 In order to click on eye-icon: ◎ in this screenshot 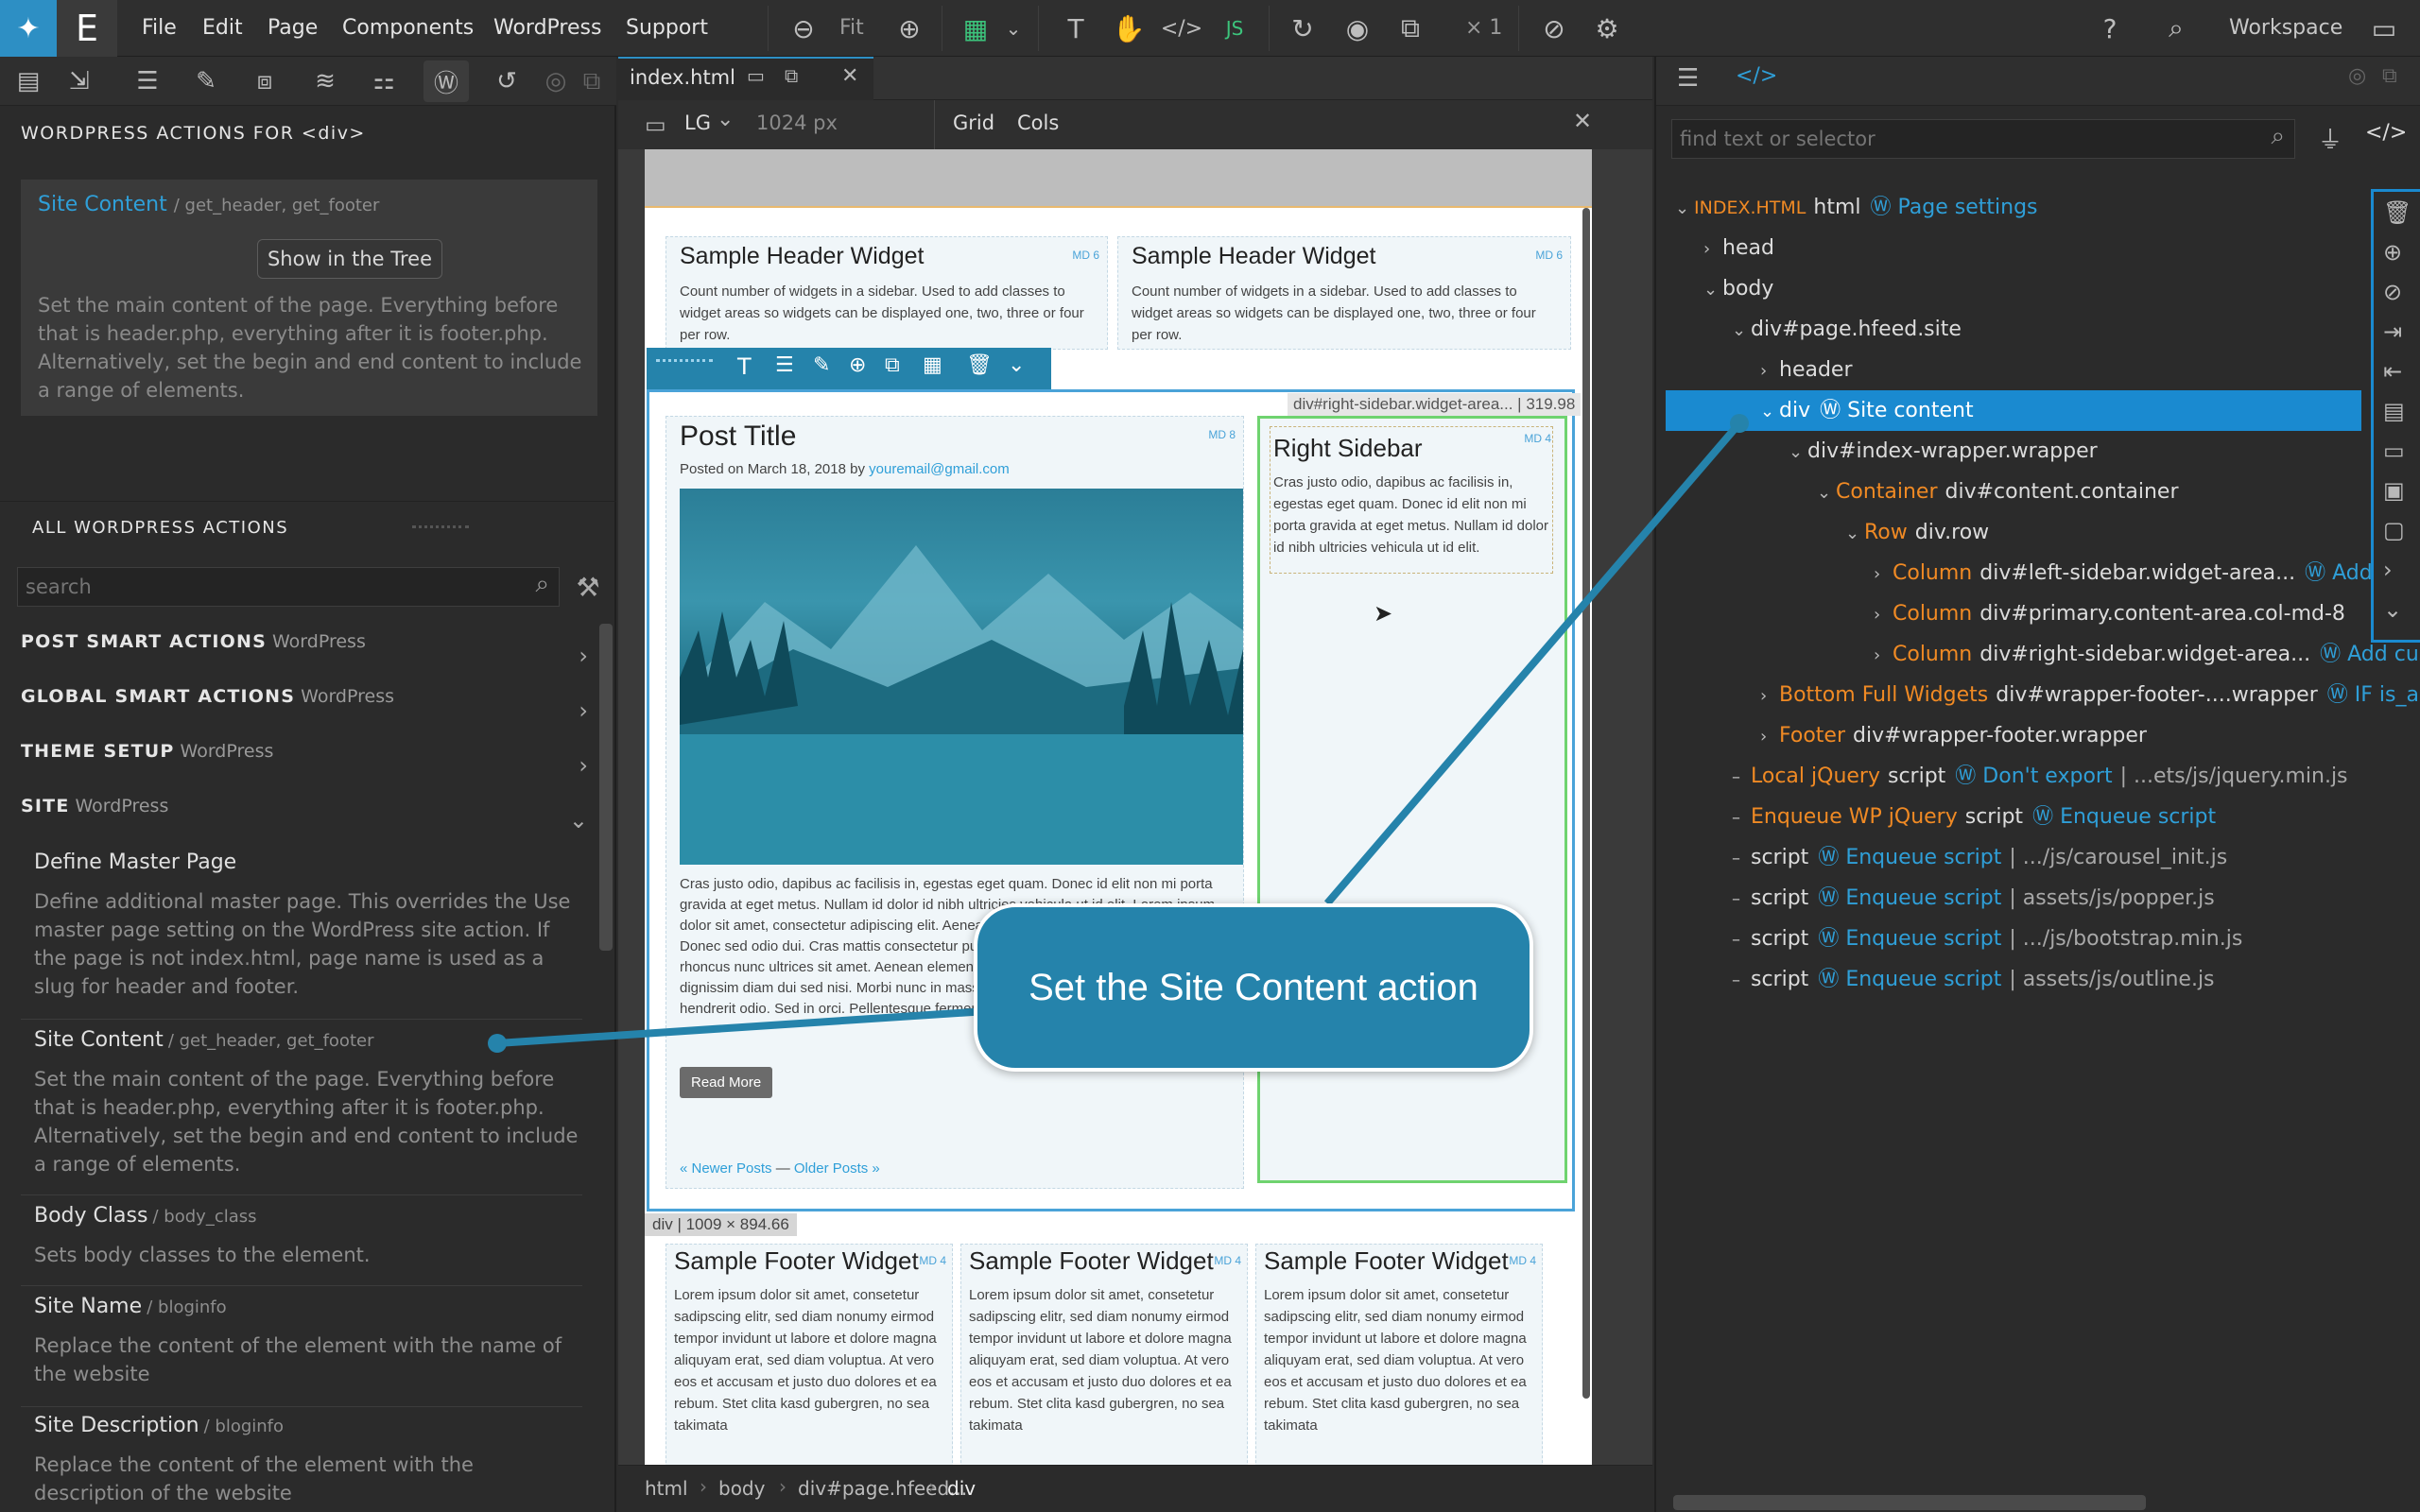, I will do `click(2357, 76)`.